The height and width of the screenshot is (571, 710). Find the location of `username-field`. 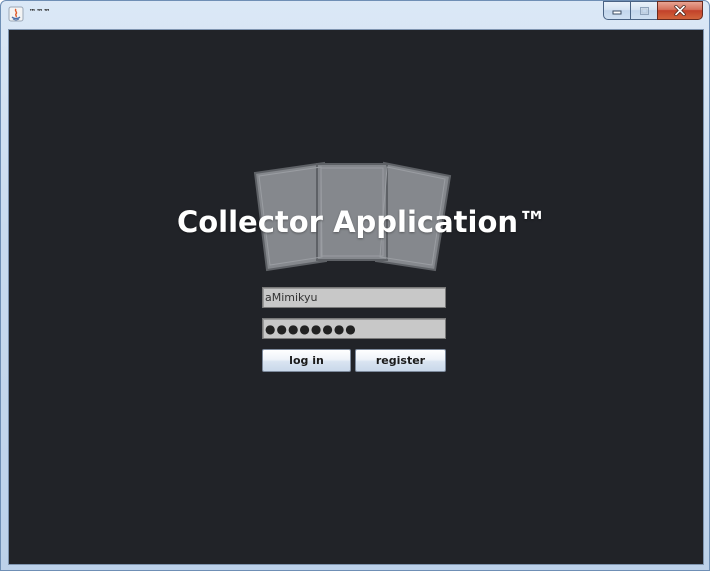

username-field is located at coordinates (354, 297).